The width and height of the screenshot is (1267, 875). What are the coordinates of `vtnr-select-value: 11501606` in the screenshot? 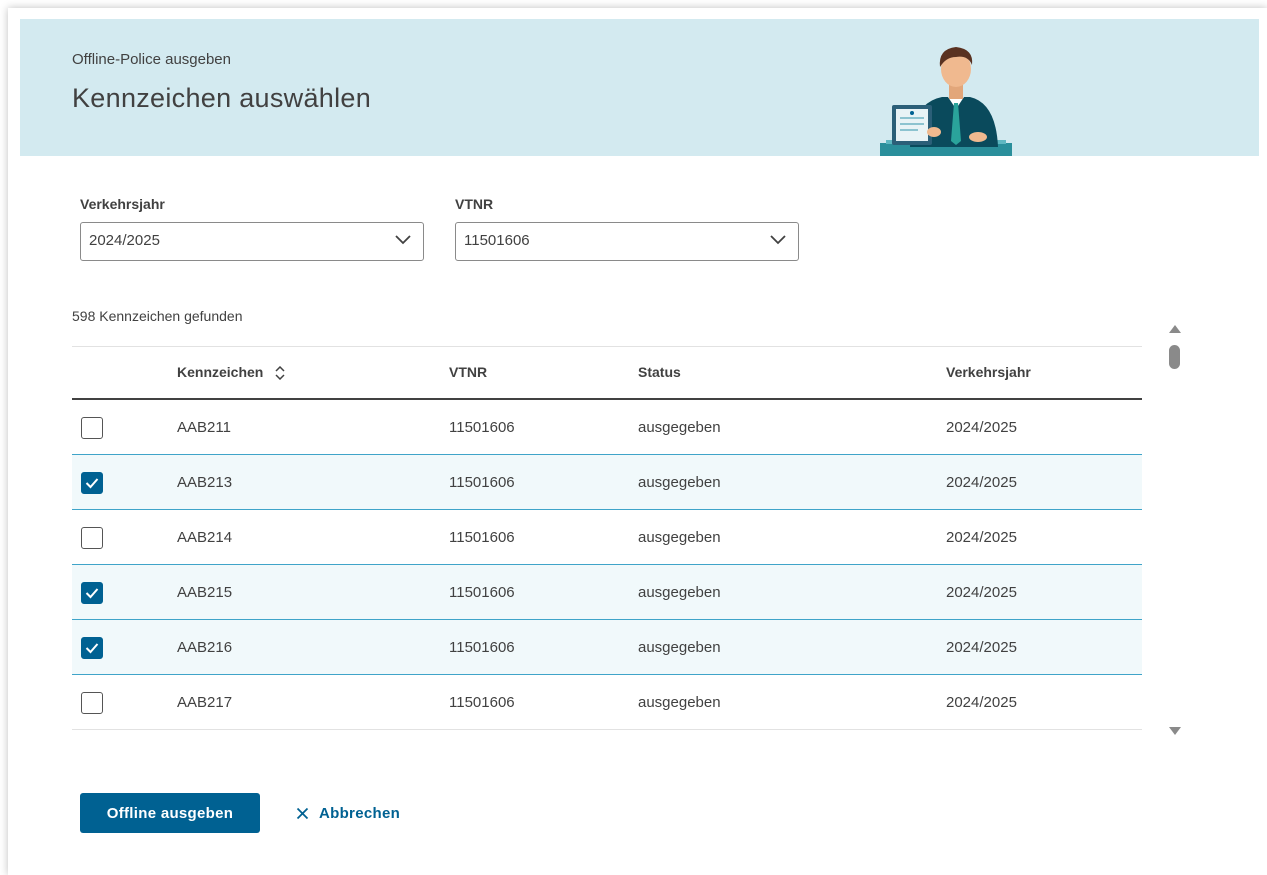 It's located at (497, 240).